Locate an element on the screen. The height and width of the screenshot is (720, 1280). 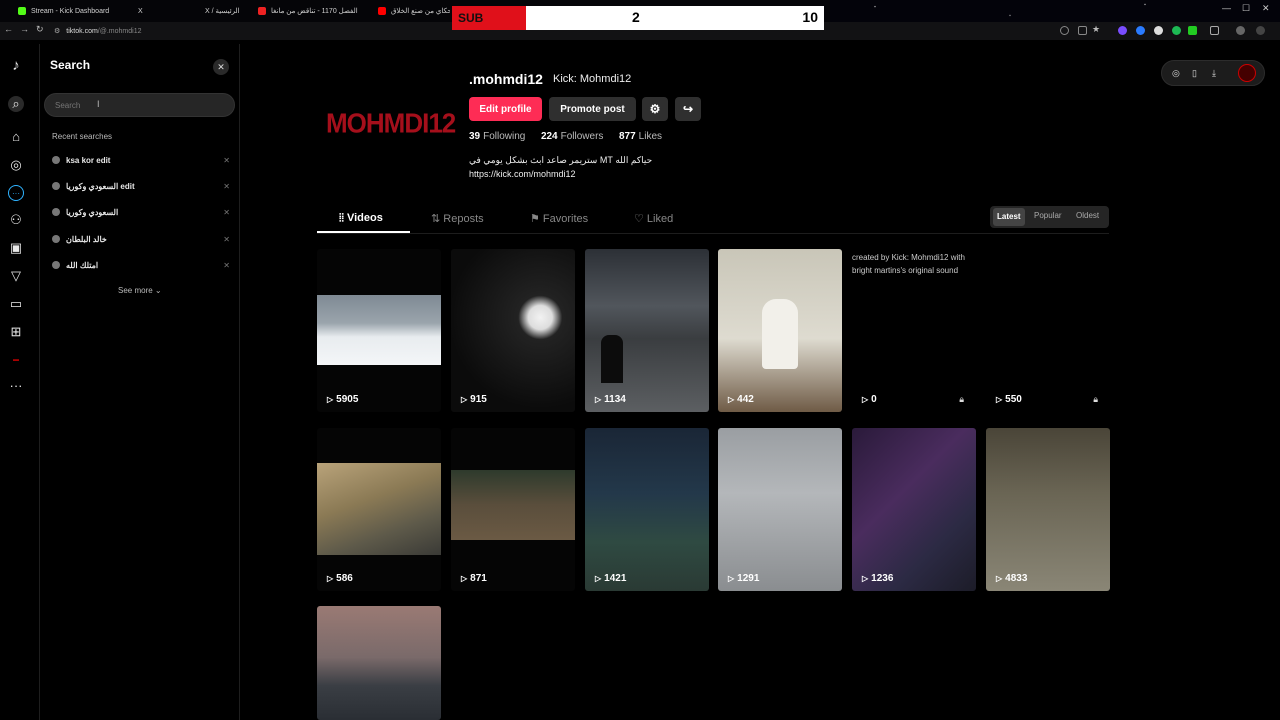
browser-tab: X / الرئيسية is located at coordinates (227, 11).